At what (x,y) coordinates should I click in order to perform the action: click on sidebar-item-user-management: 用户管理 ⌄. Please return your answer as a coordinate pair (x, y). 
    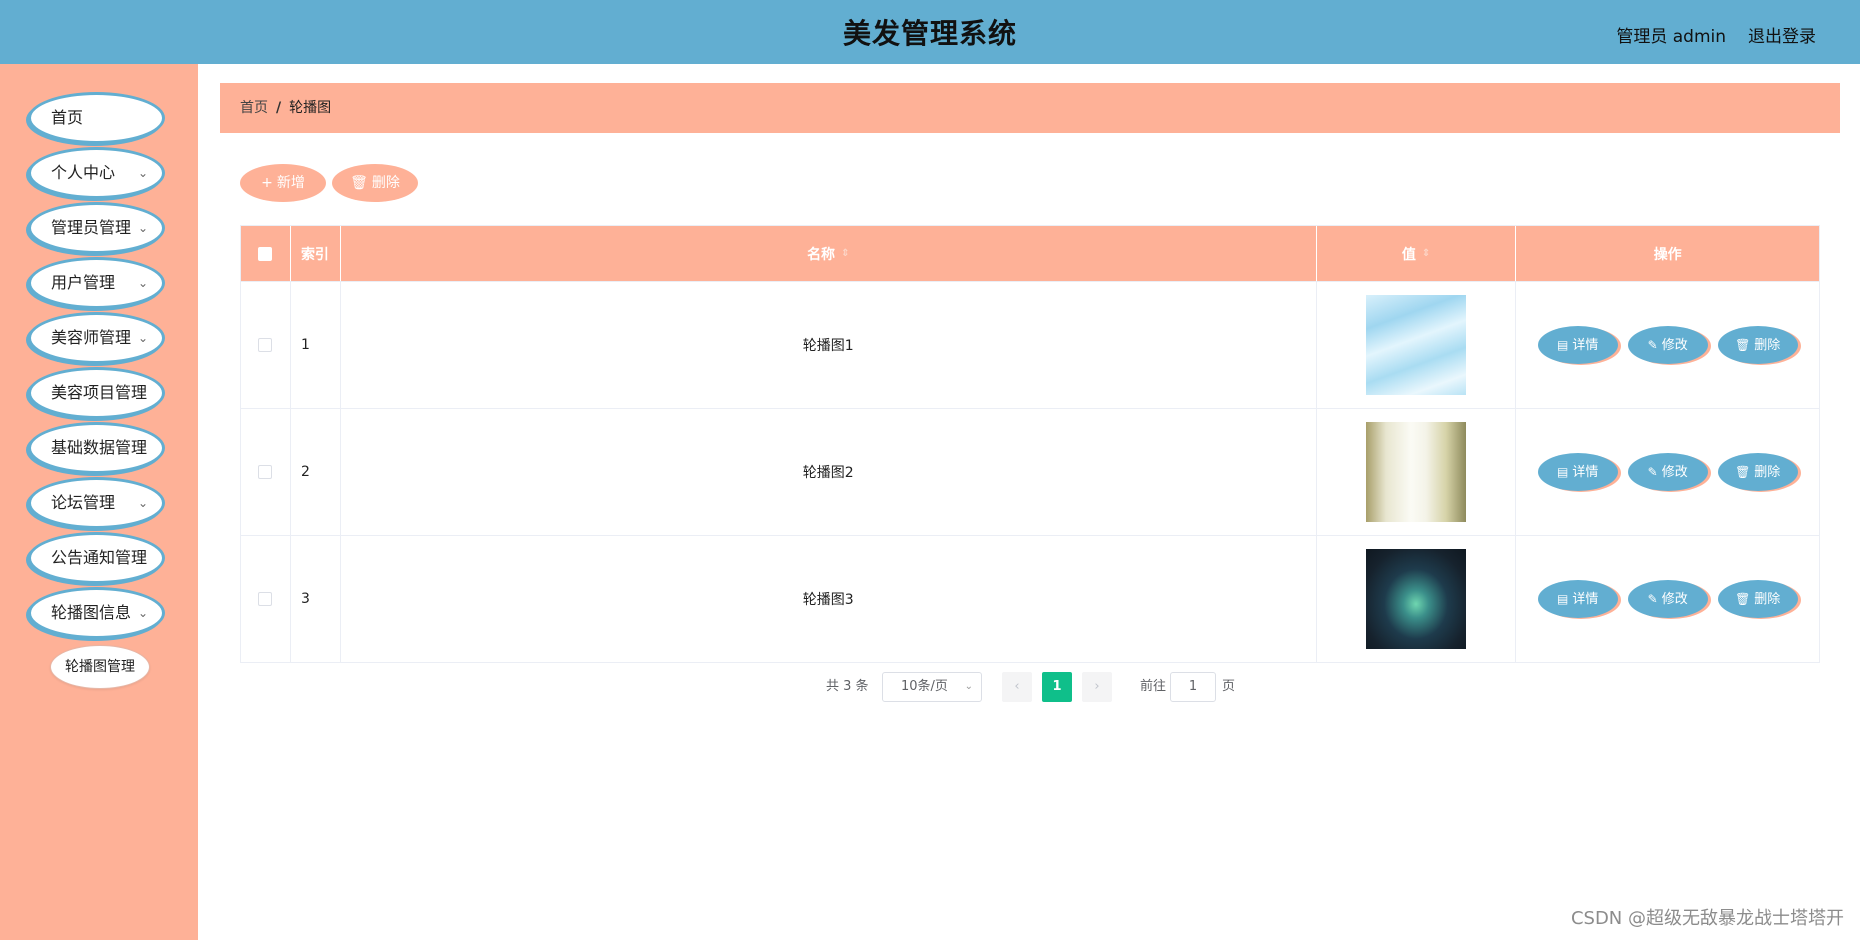
    Looking at the image, I should click on (96, 283).